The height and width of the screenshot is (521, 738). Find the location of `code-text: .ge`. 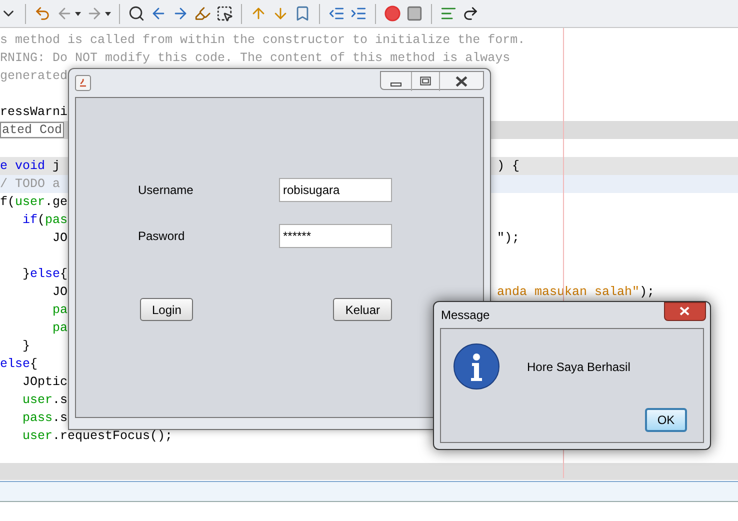

code-text: .ge is located at coordinates (56, 202).